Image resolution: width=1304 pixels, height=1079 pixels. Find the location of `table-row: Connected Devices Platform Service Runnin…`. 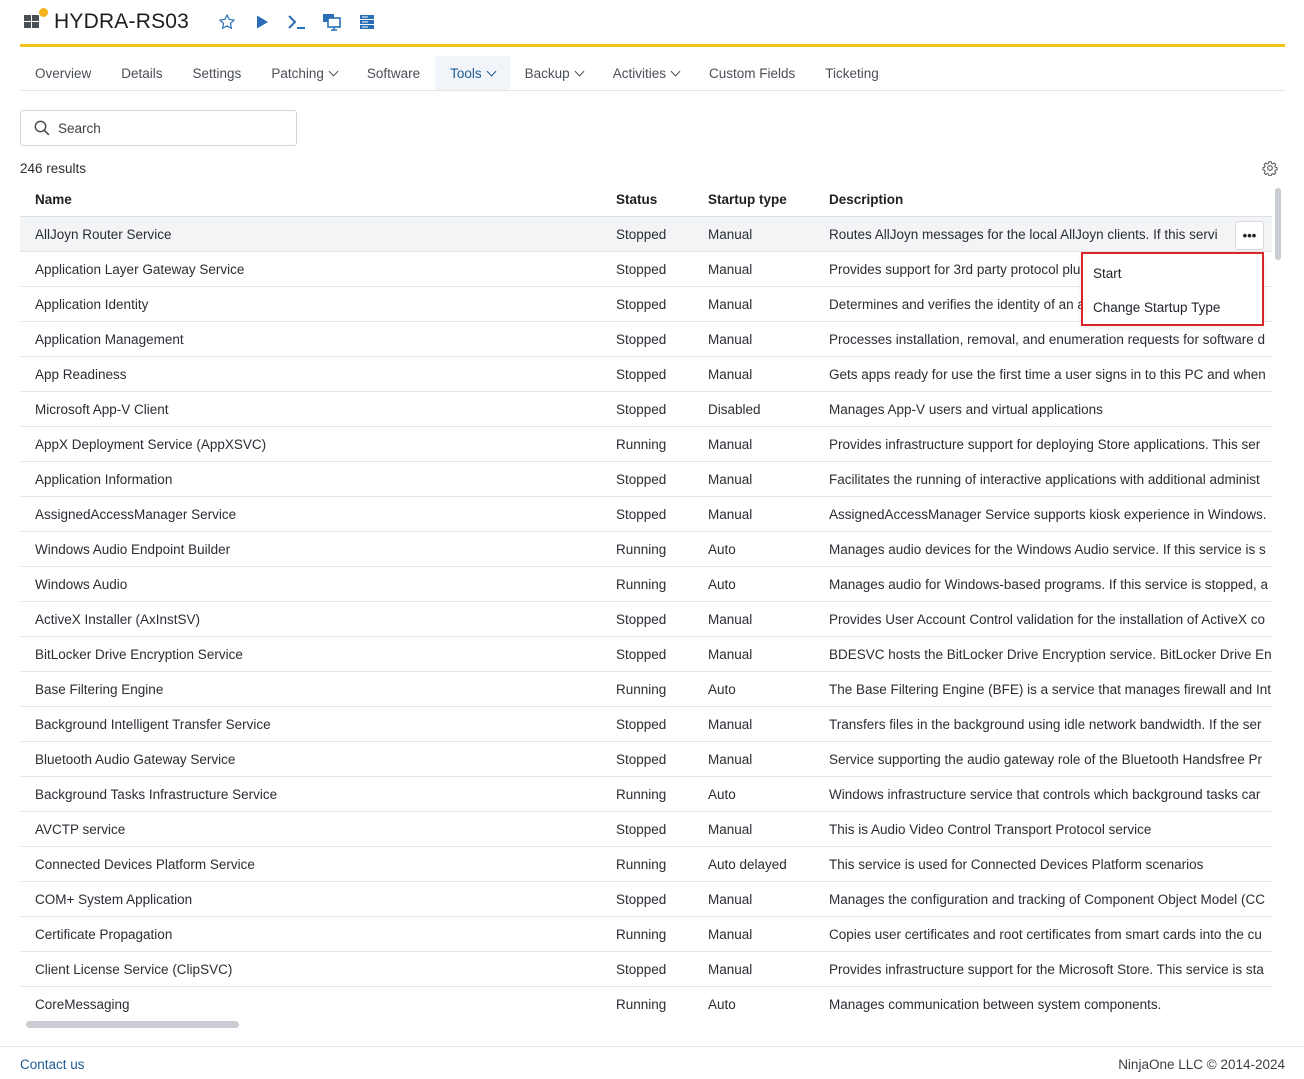

table-row: Connected Devices Platform Service Runnin… is located at coordinates (646, 864).